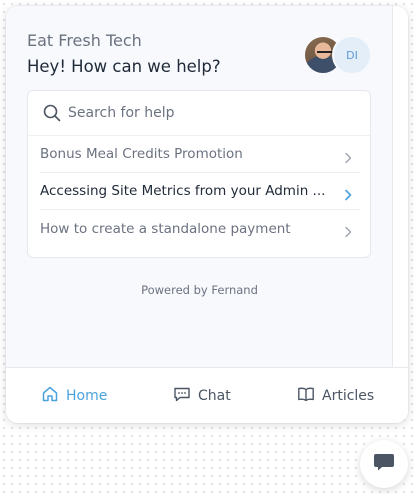 The width and height of the screenshot is (418, 494). I want to click on article-item: Bonus Meal Credits Promotion, so click(200, 154).